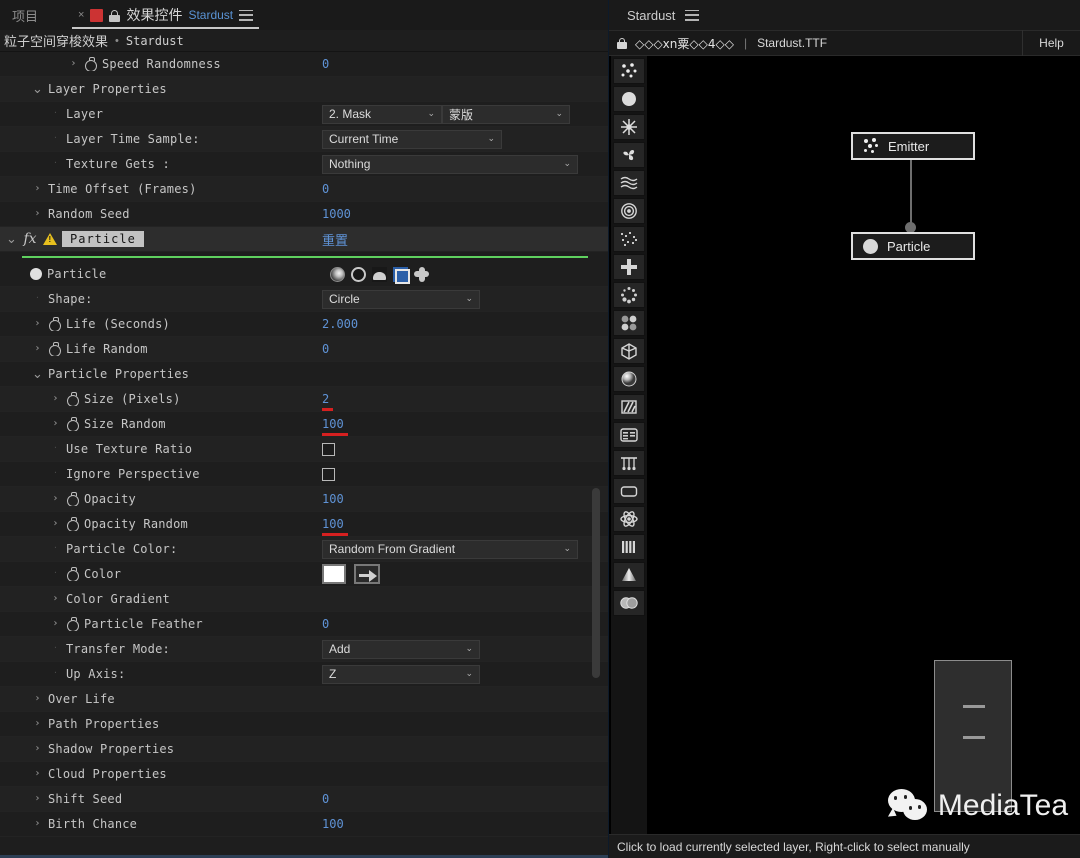  Describe the element at coordinates (115, 15) in the screenshot. I see `lock-icon` at that location.